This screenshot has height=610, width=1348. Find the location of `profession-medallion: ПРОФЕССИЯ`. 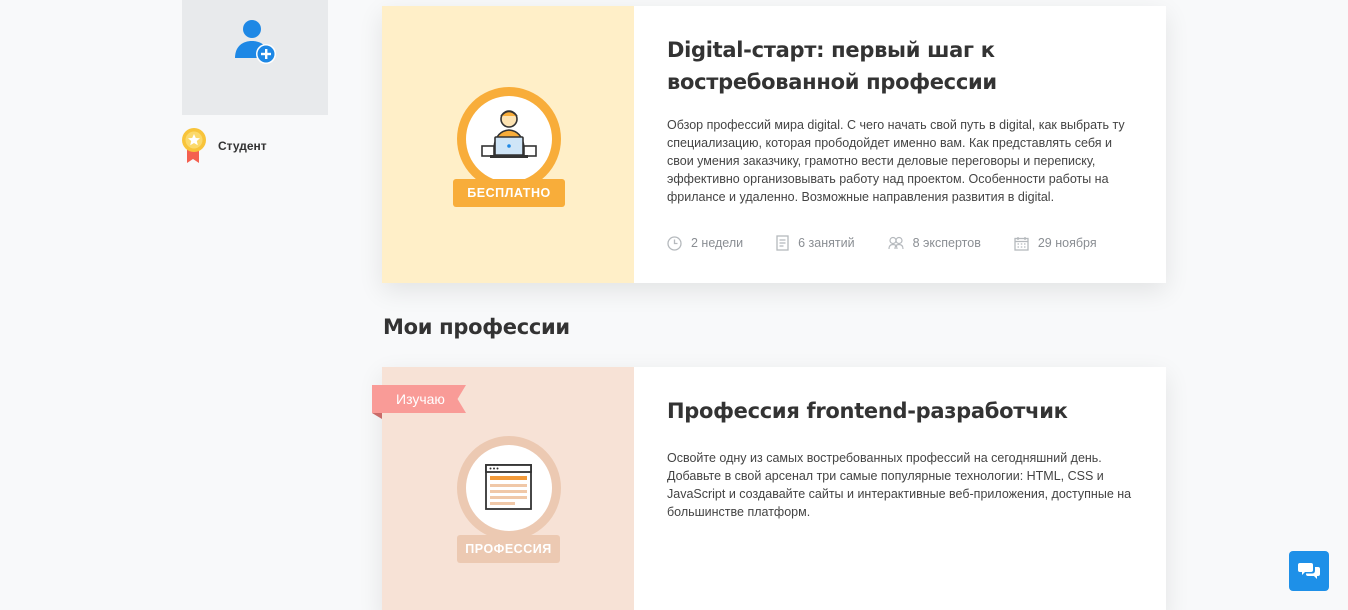

profession-medallion: ПРОФЕССИЯ is located at coordinates (509, 498).